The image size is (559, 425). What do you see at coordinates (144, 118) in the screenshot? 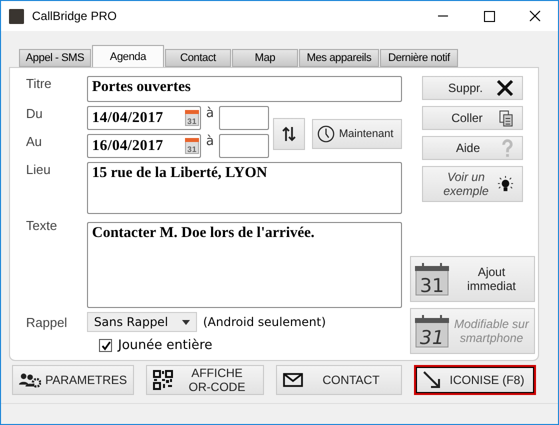
I see `date-field: 14/04/2017 31` at bounding box center [144, 118].